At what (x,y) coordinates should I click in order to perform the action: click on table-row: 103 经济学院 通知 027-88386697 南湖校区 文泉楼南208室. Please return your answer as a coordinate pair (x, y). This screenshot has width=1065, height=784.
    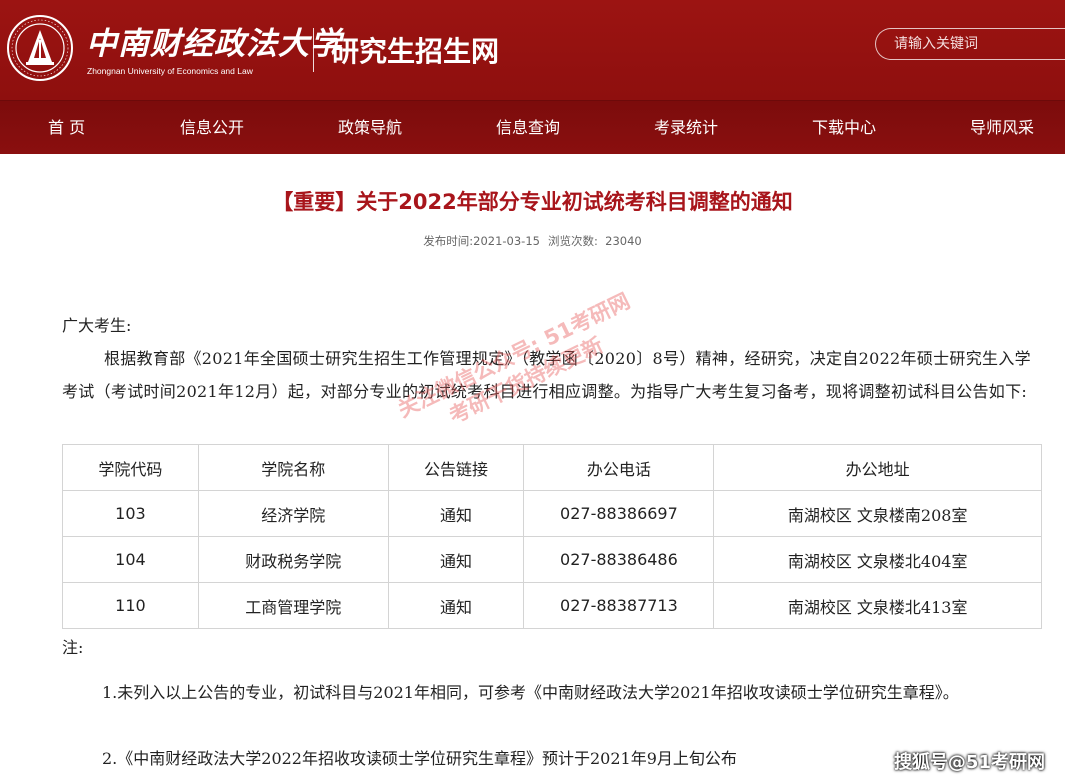
    Looking at the image, I should click on (552, 513).